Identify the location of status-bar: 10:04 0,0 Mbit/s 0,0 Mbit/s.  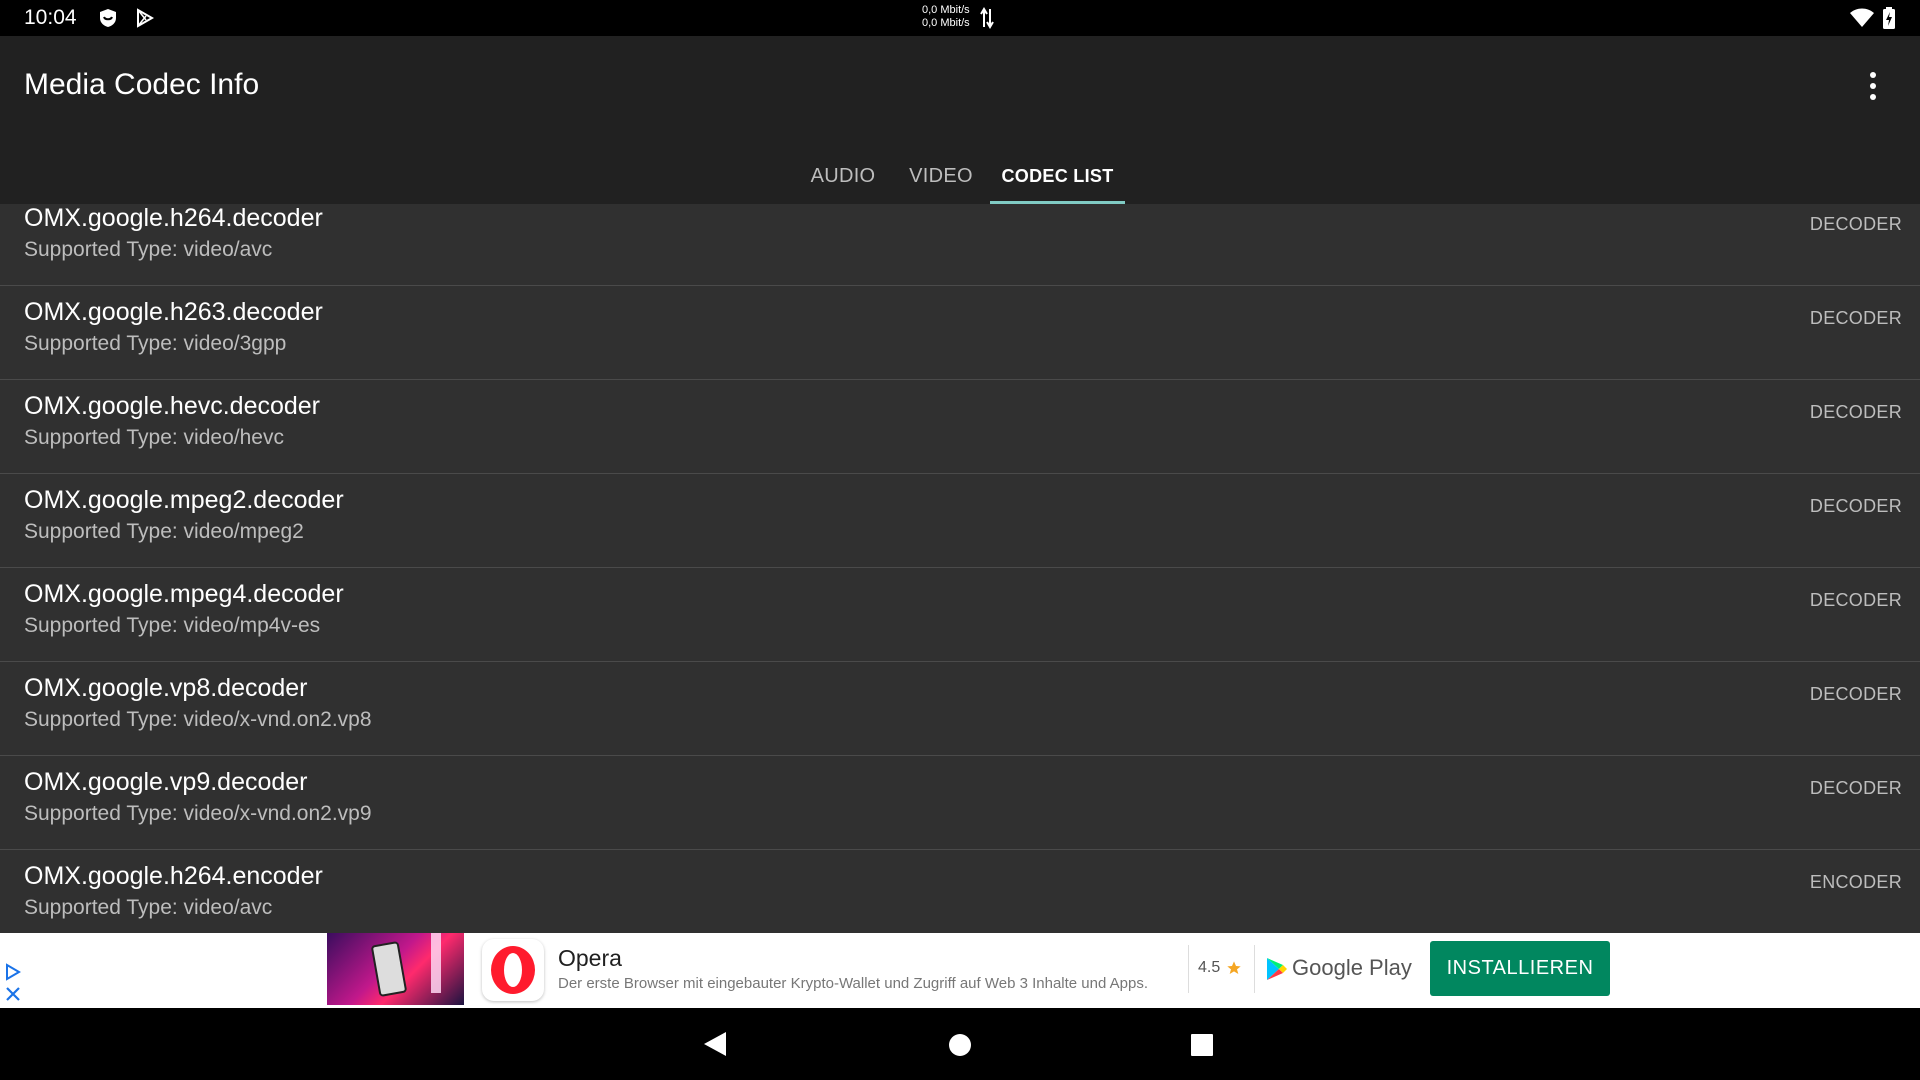
(960, 18).